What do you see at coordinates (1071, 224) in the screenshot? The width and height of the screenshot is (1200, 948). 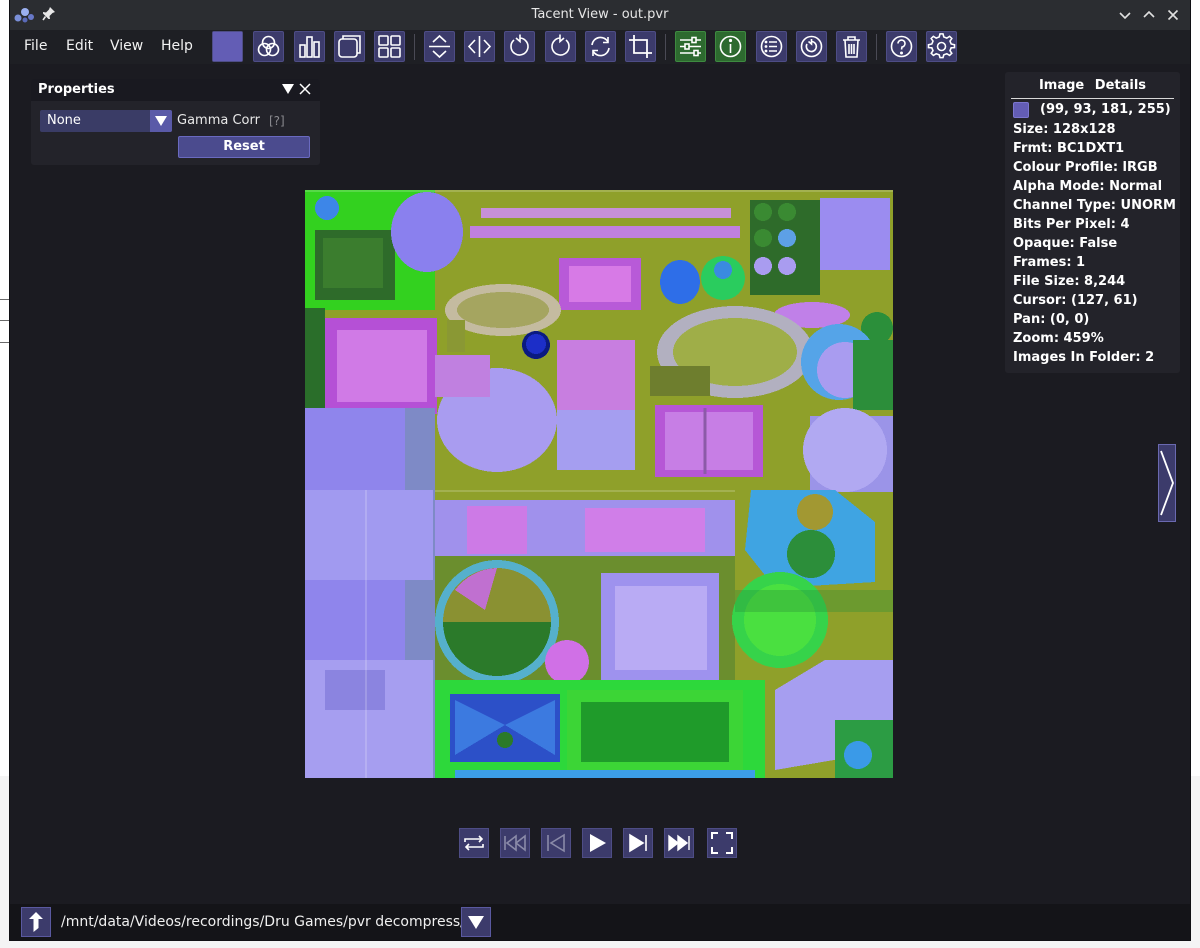 I see `detail-bits-per-pixel: Bits Per Pixel: 4` at bounding box center [1071, 224].